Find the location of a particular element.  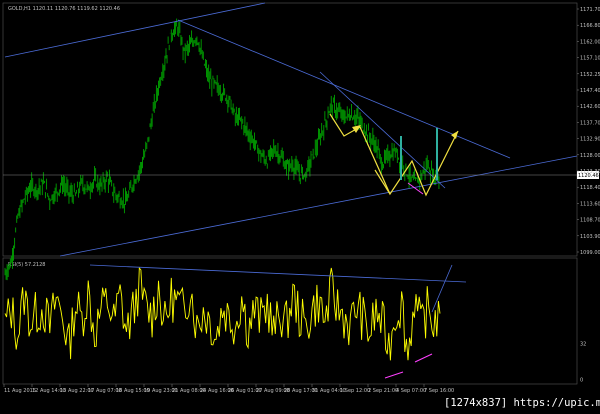

price-tick-label: 1103.90 is located at coordinates (590, 237).